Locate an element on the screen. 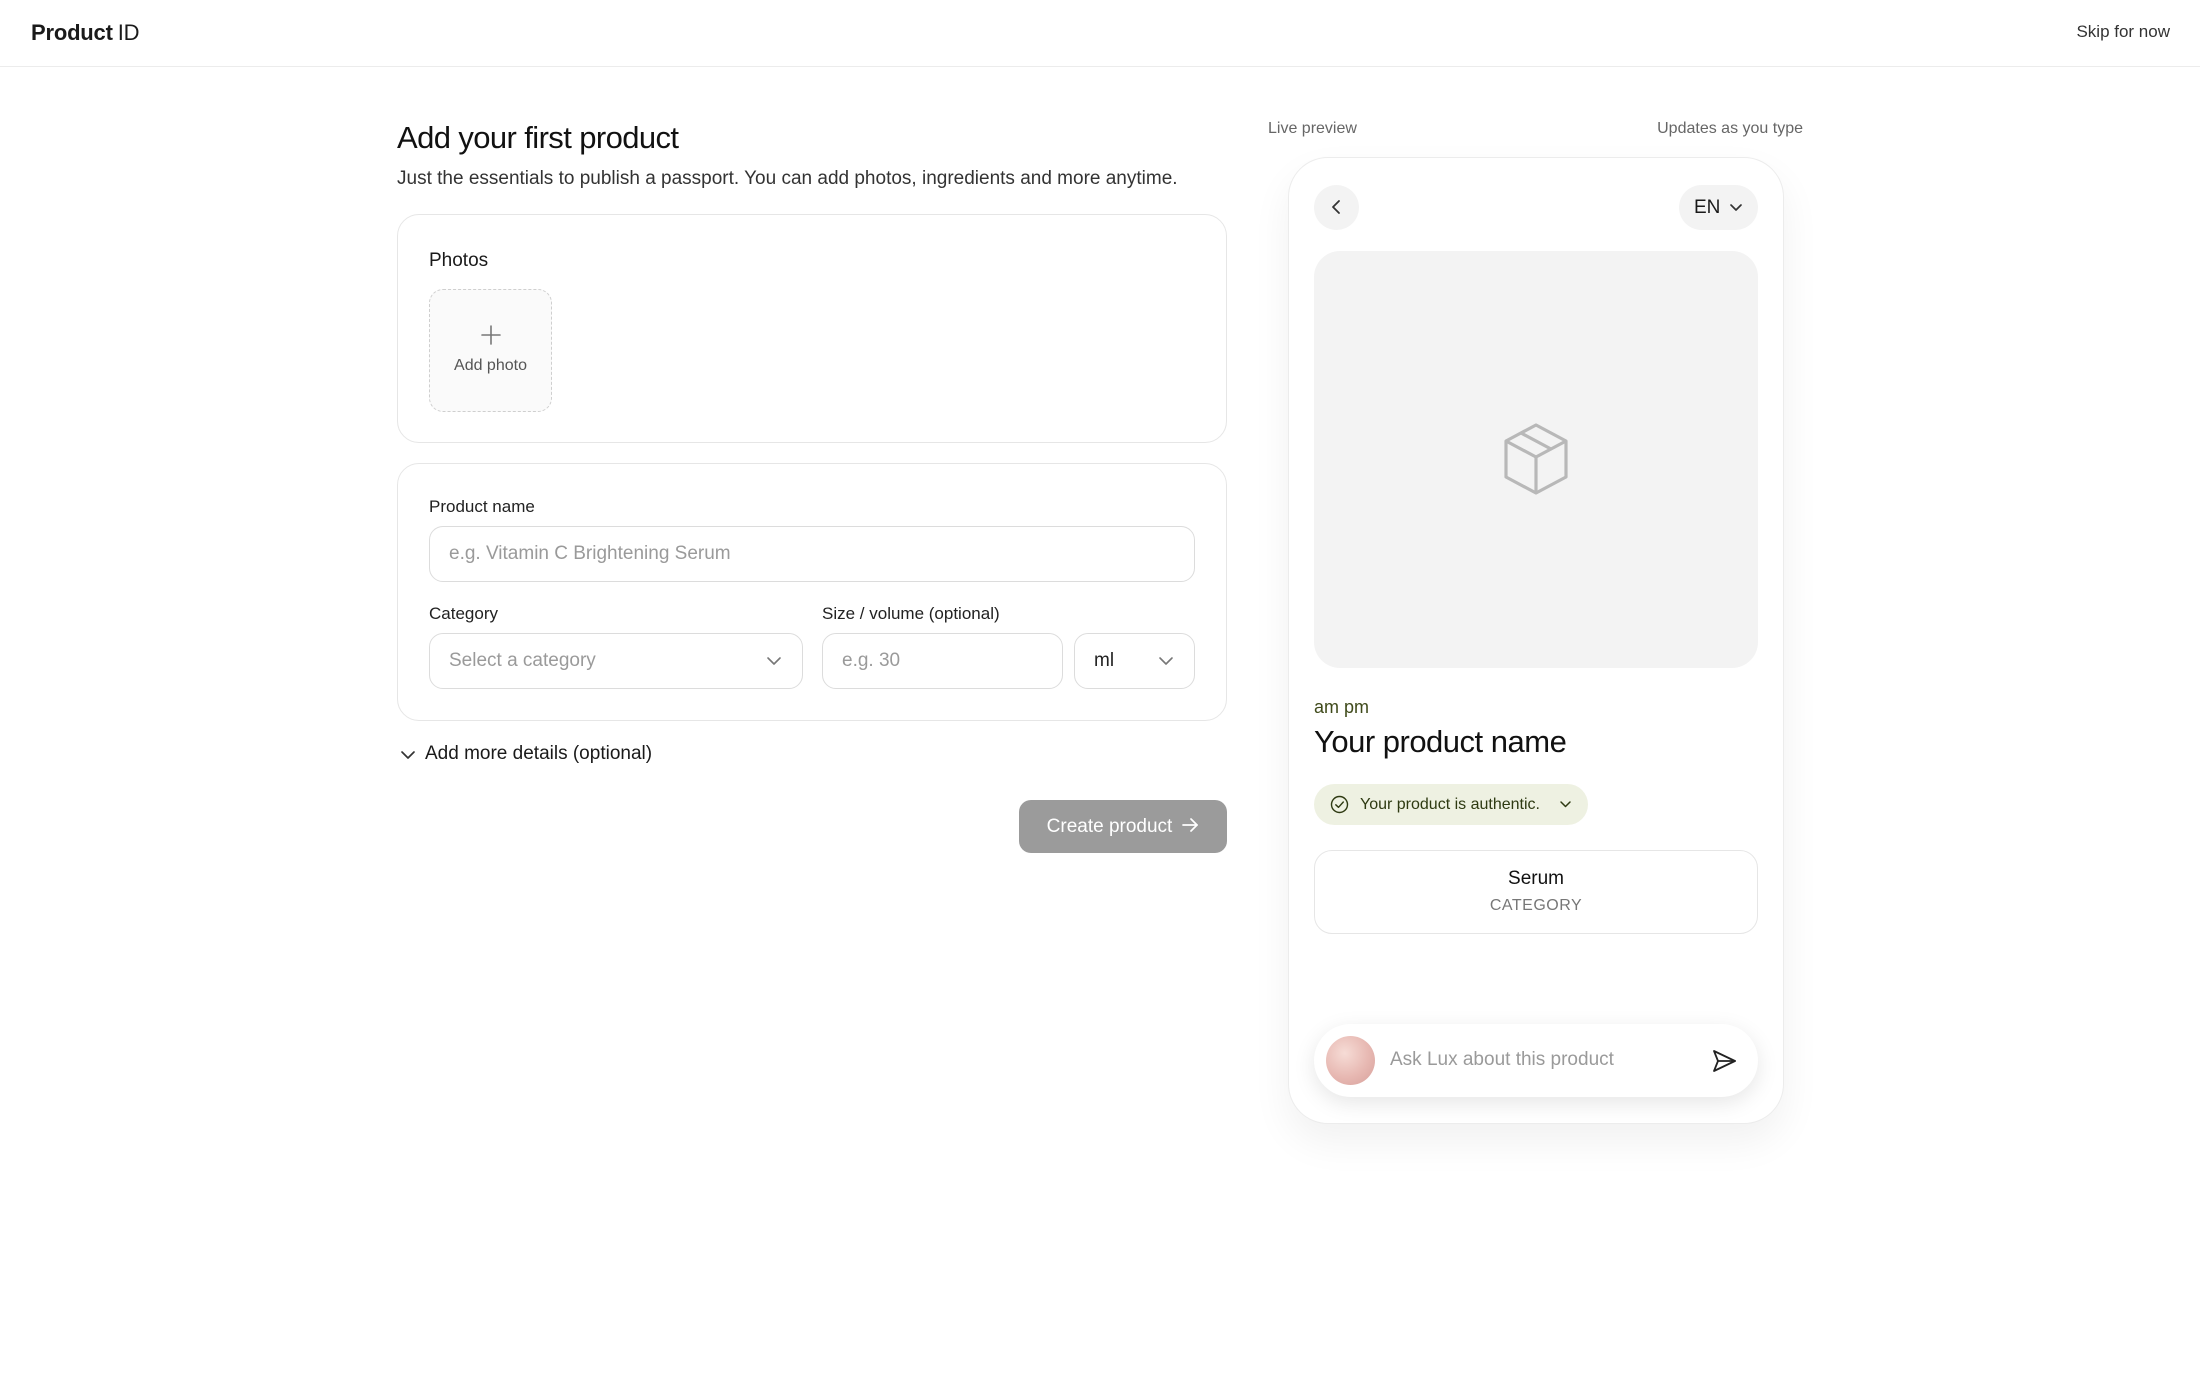 The image size is (2200, 1380). page-title: Add your first product is located at coordinates (538, 137).